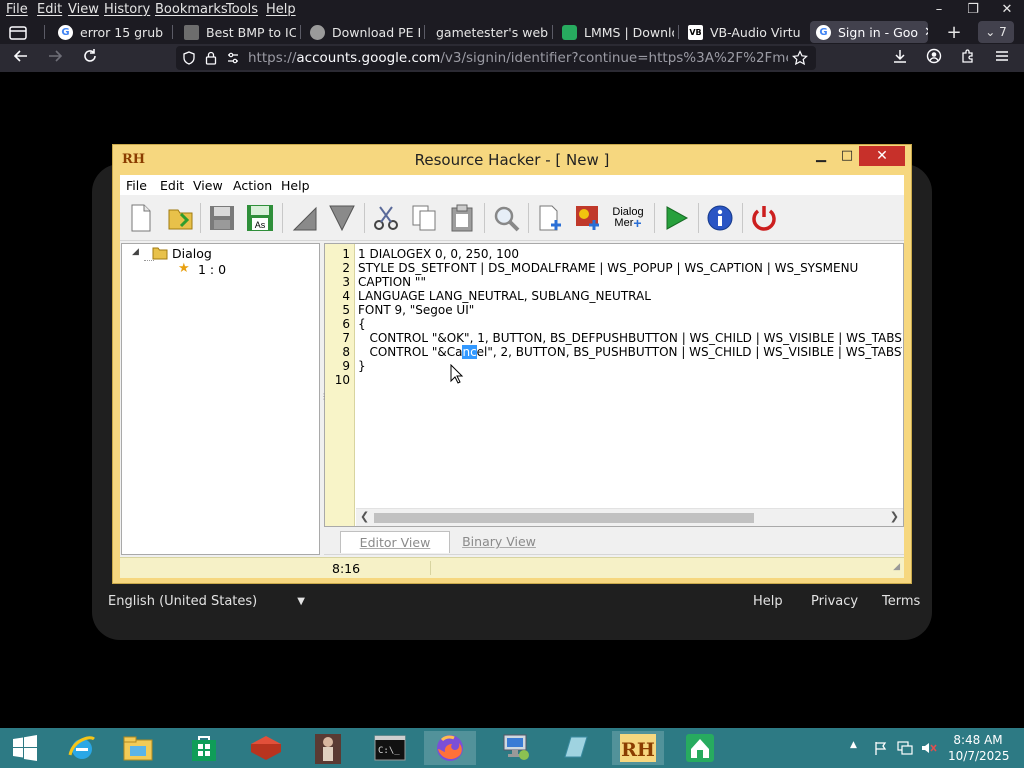  Describe the element at coordinates (720, 218) in the screenshot. I see `about-button` at that location.